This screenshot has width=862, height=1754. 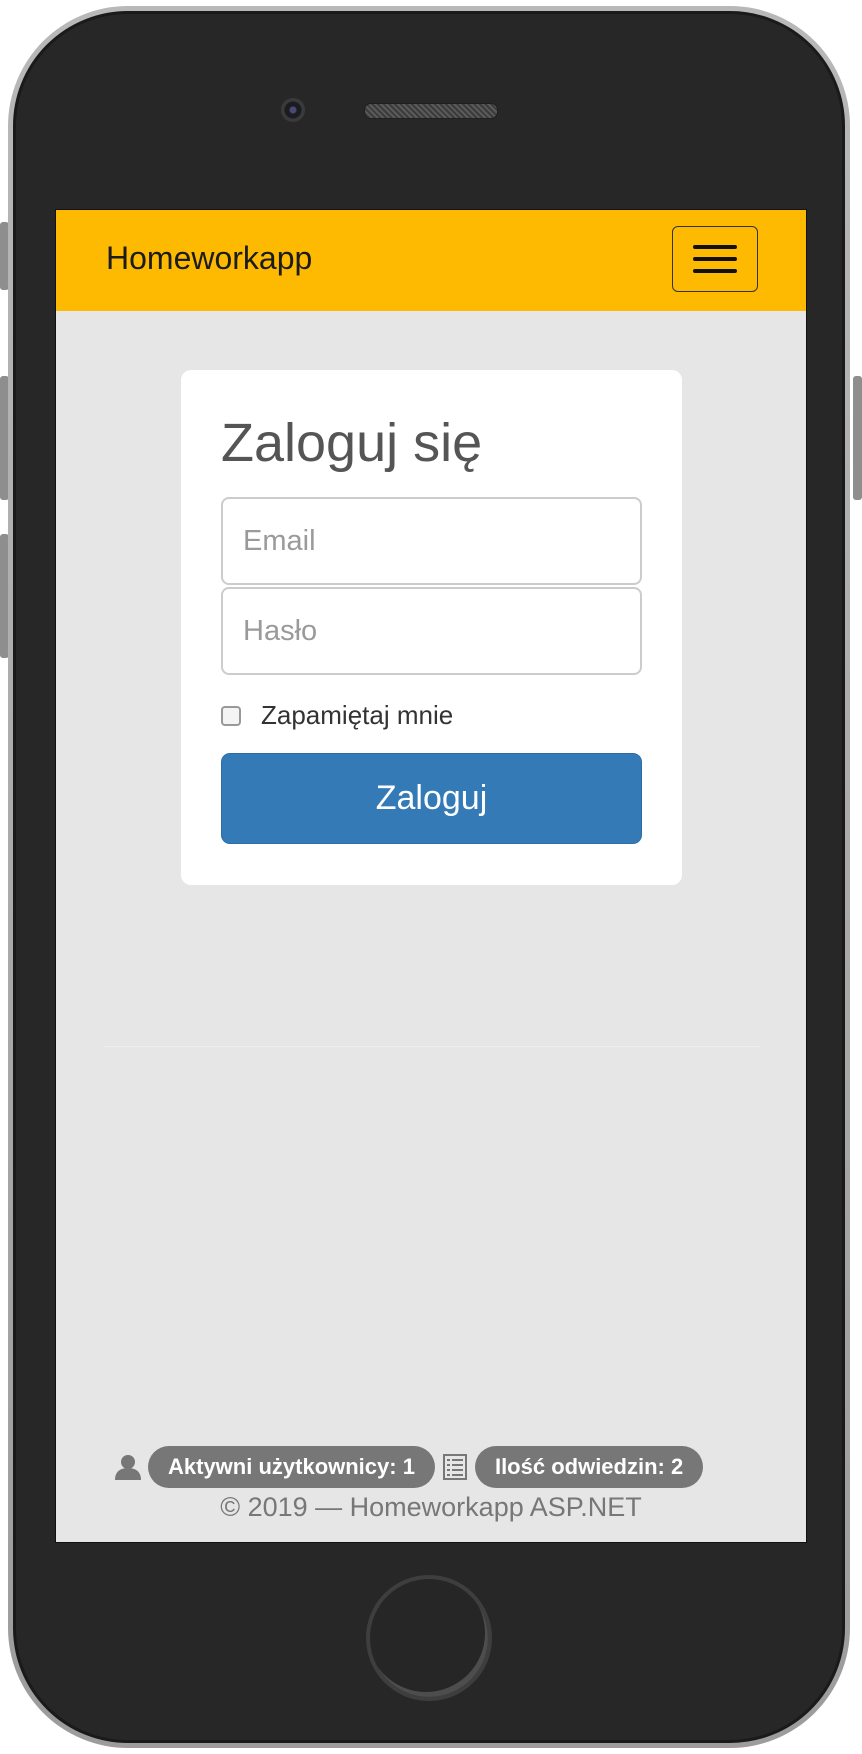 I want to click on password-field, so click(x=431, y=631).